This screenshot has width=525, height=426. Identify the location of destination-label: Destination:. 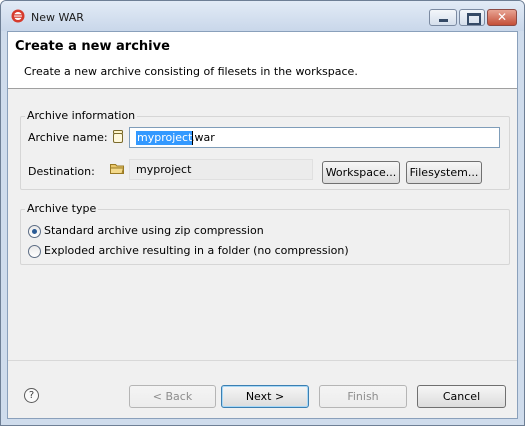
(61, 171).